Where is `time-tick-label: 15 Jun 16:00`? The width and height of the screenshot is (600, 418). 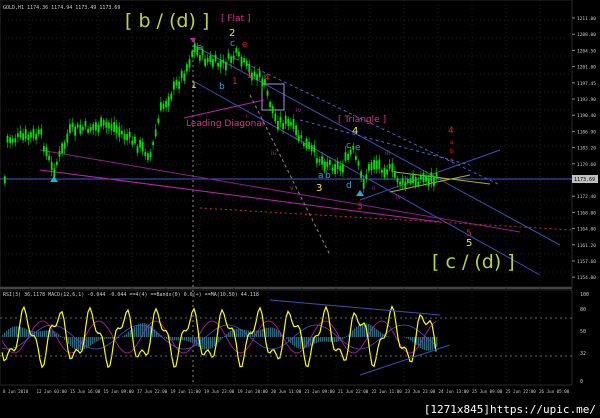
time-tick-label: 15 Jun 16:00 is located at coordinates (85, 391).